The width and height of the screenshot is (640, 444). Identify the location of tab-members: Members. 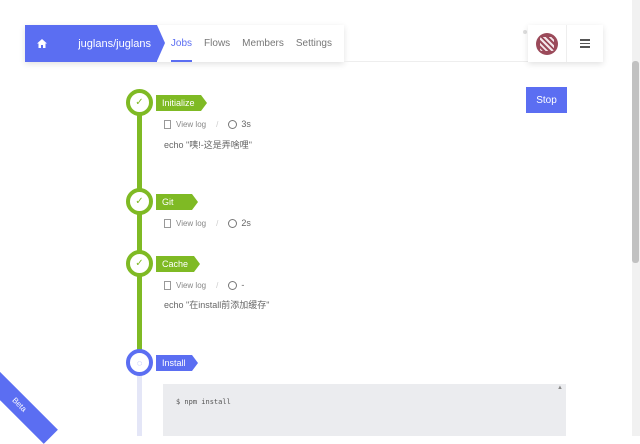
(263, 43).